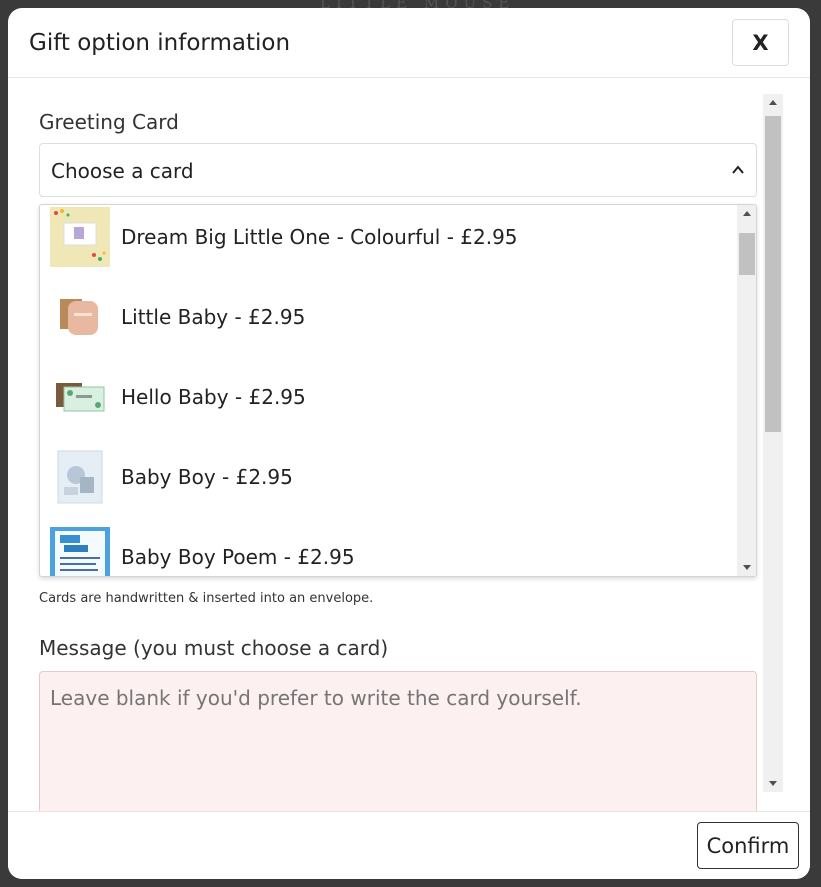  Describe the element at coordinates (748, 845) in the screenshot. I see `confirm-button: Confirm` at that location.